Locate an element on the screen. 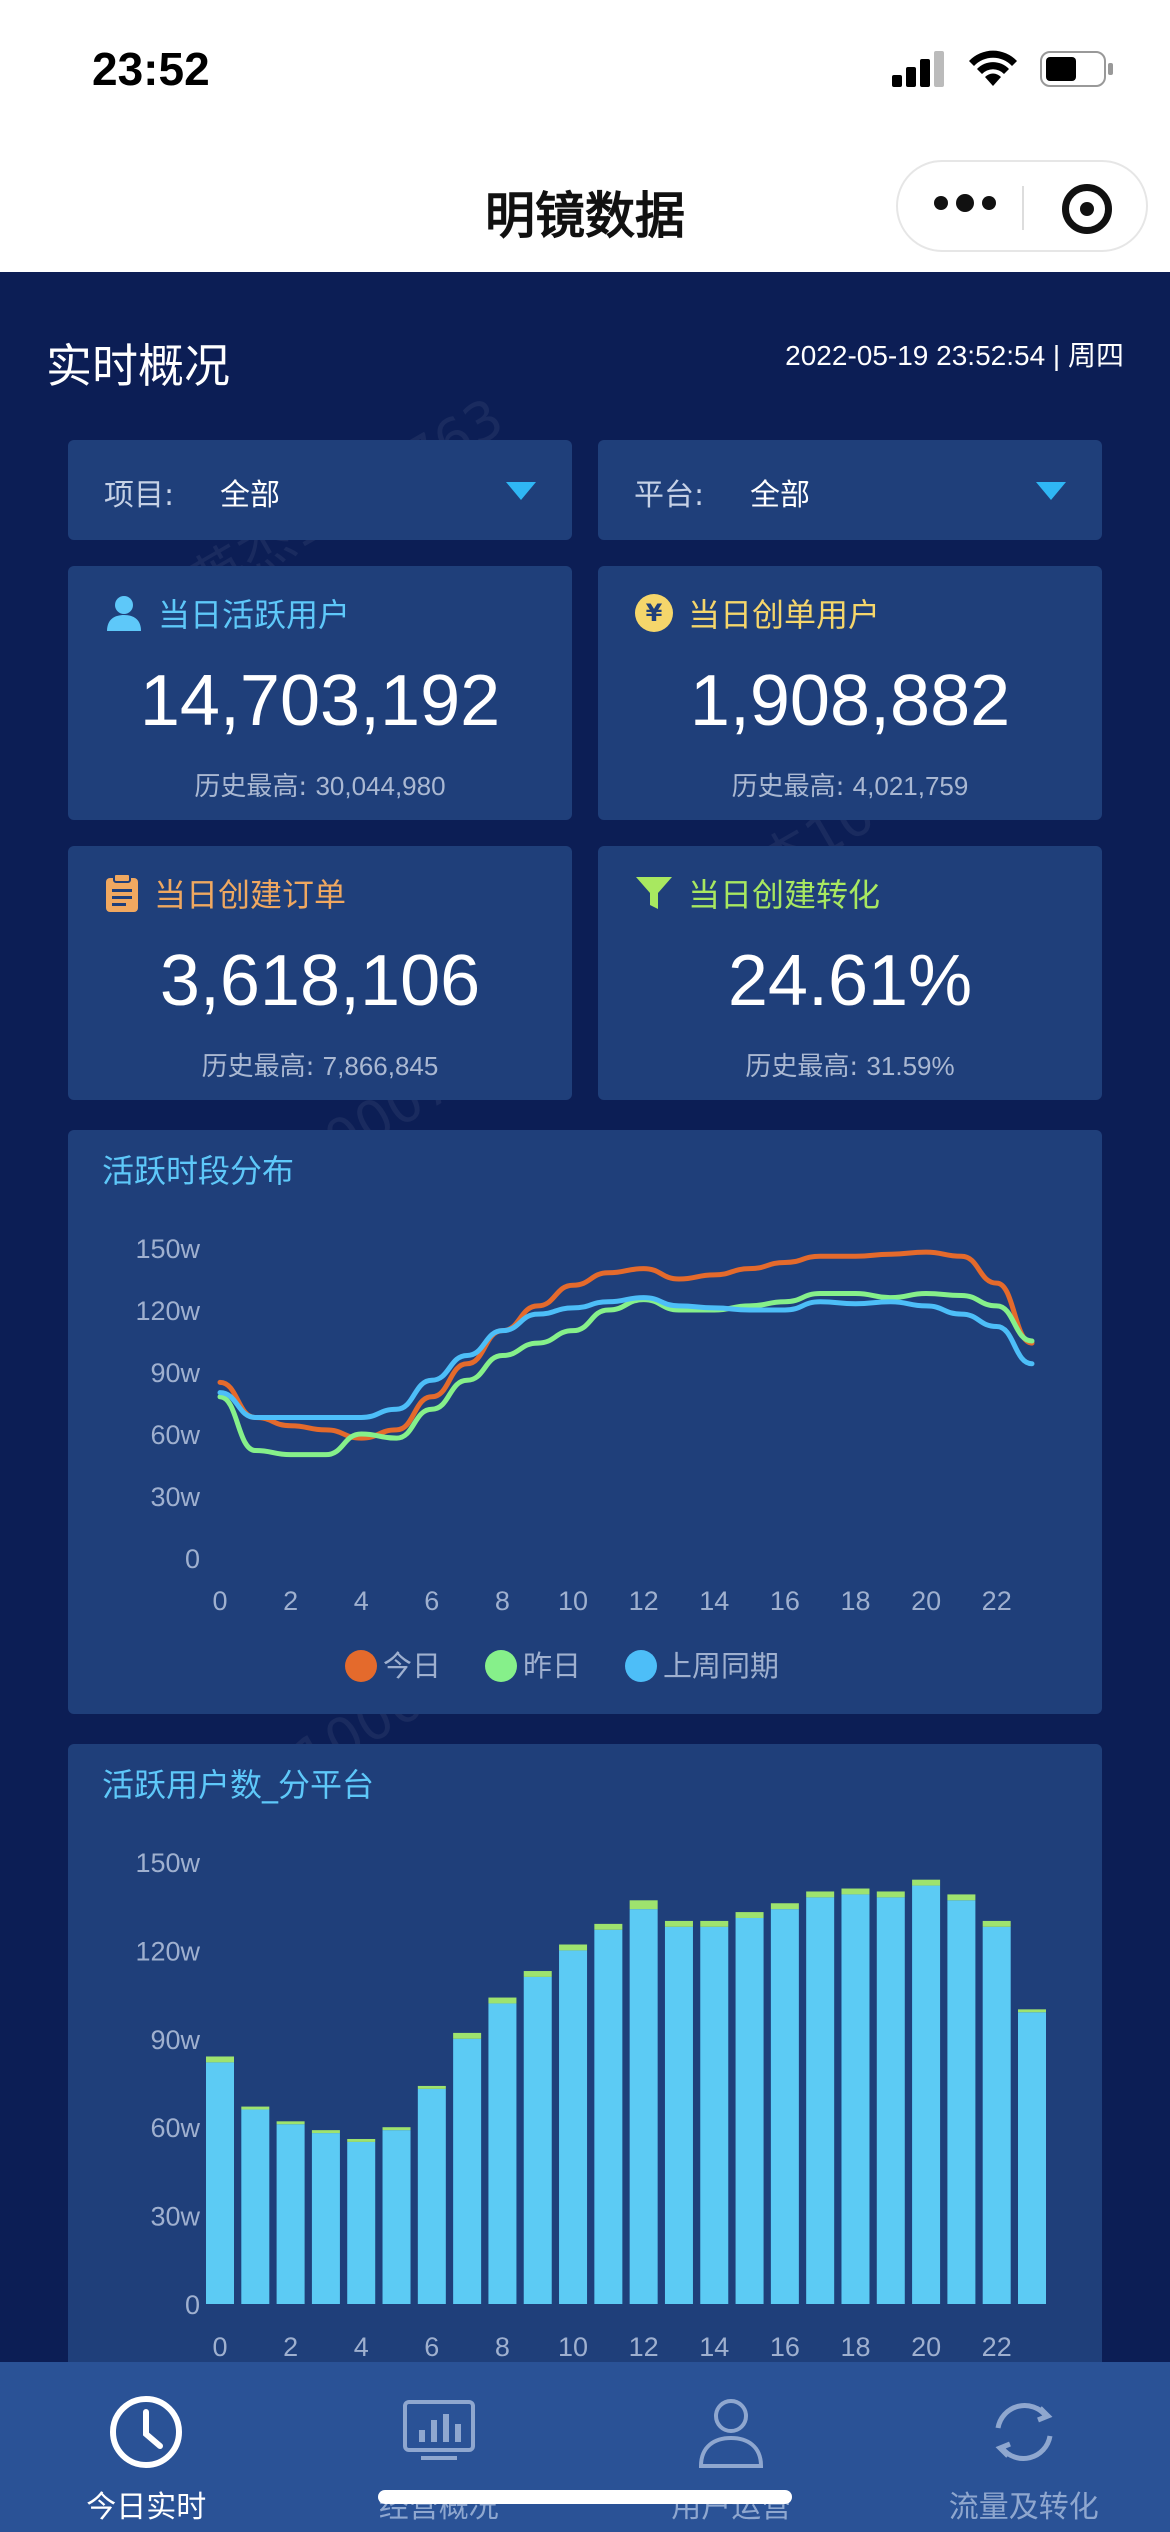 This screenshot has width=1170, height=2532. x-tick-label: 0 is located at coordinates (219, 1601).